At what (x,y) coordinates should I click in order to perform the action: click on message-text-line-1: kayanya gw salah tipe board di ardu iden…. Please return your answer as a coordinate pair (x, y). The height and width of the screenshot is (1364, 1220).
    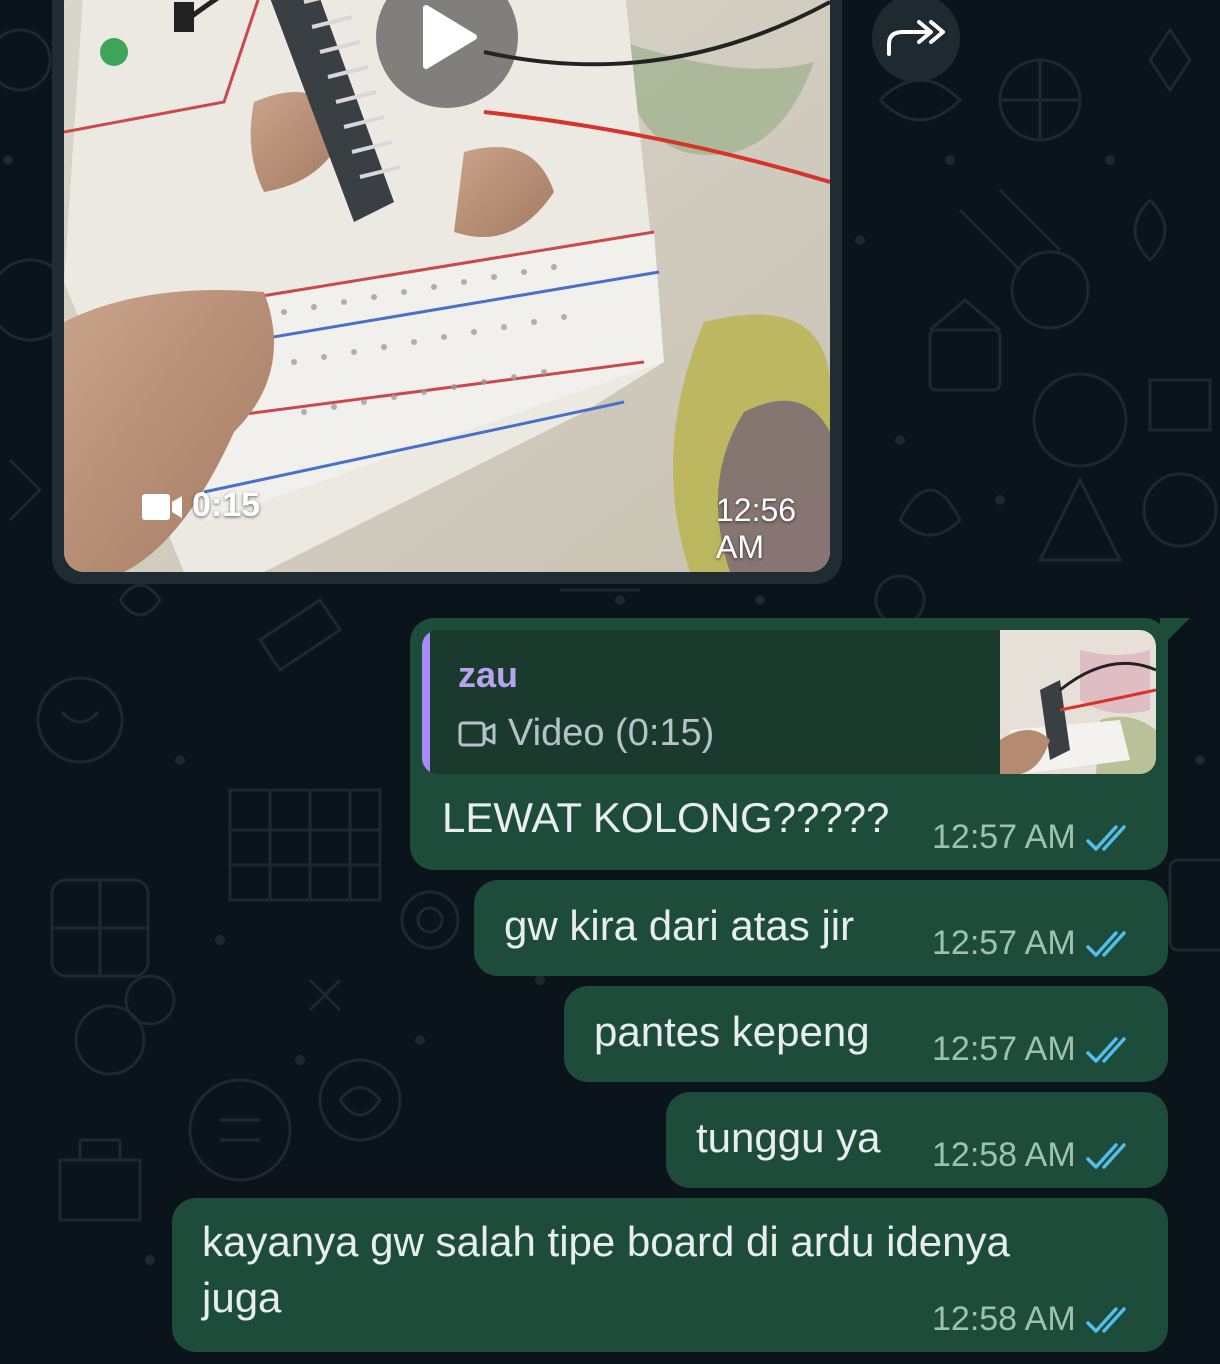
    Looking at the image, I should click on (606, 1241).